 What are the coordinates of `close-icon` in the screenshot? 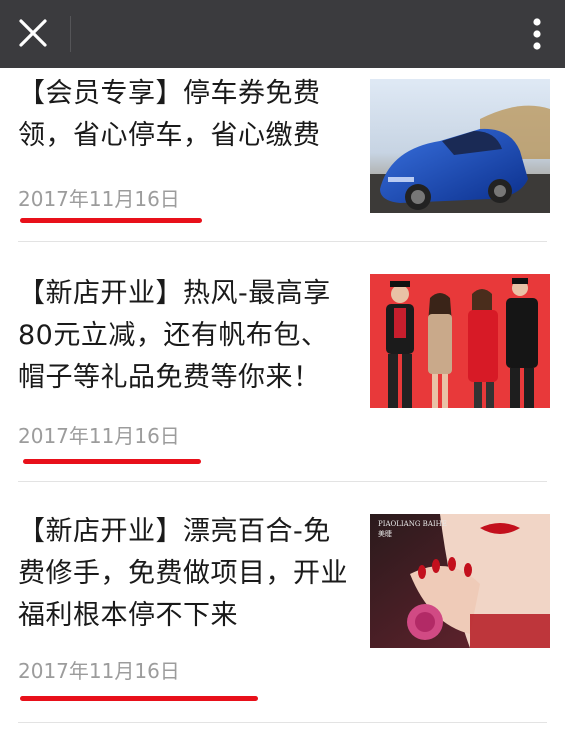 It's located at (33, 33).